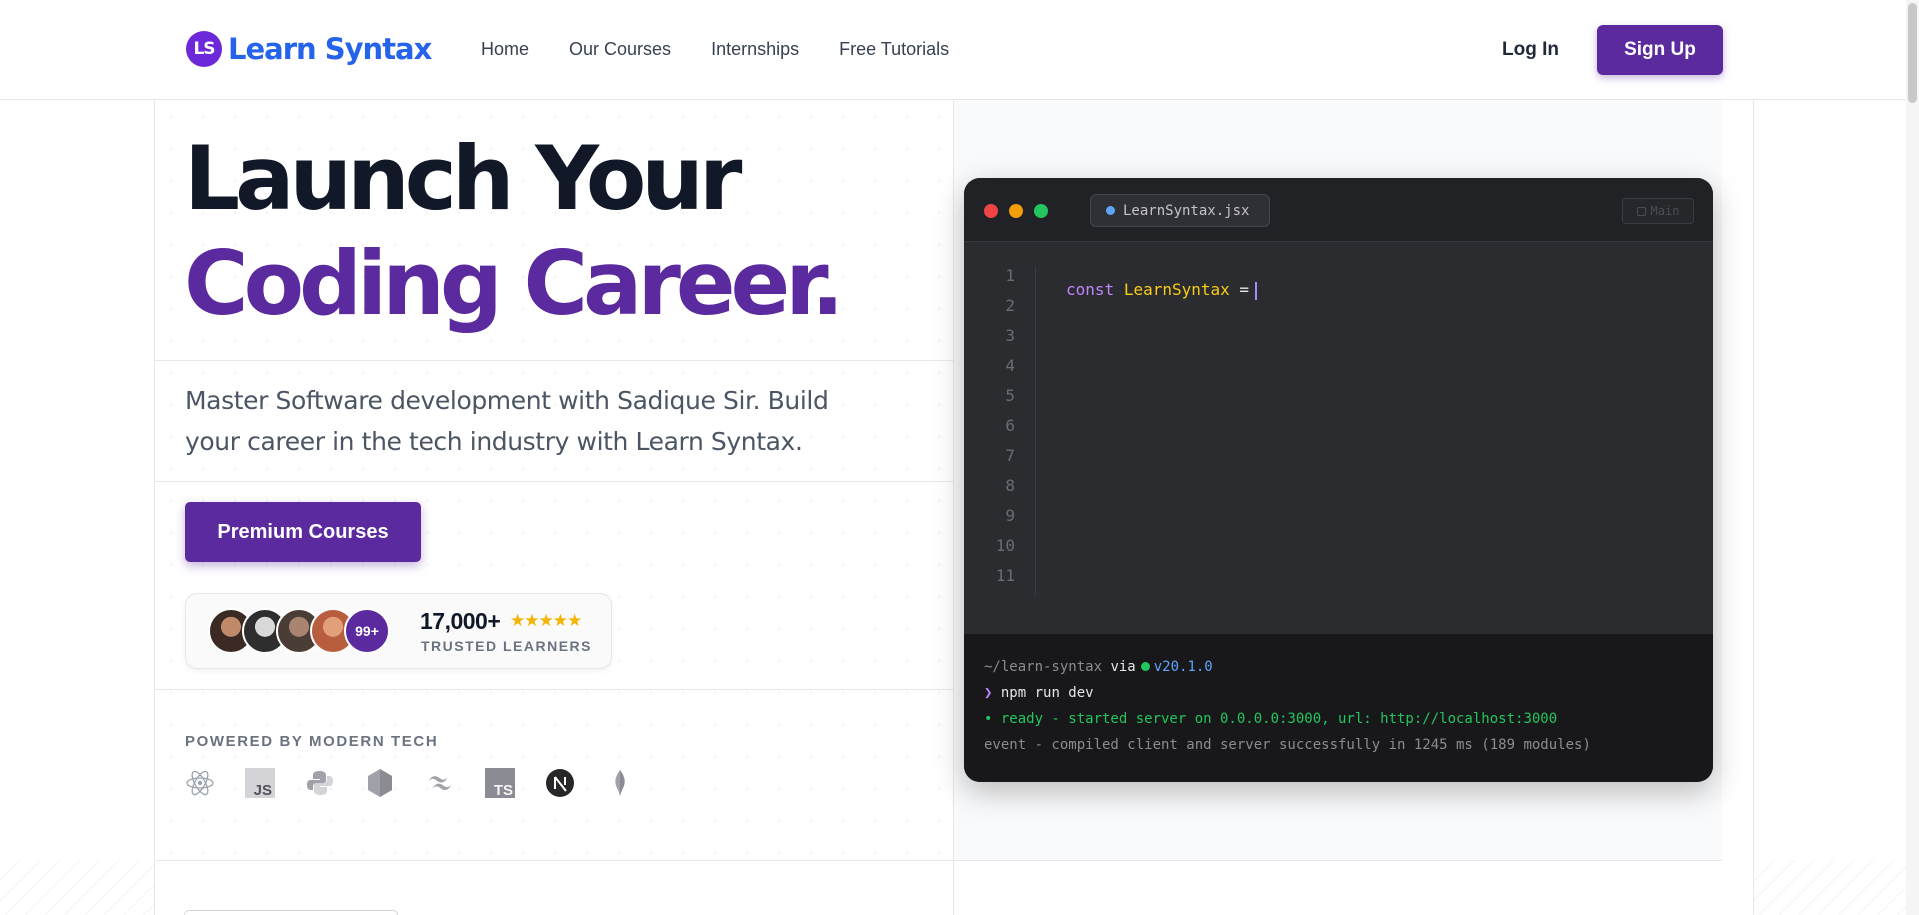  I want to click on terminal-path: ~/learn-syntax, so click(1043, 667).